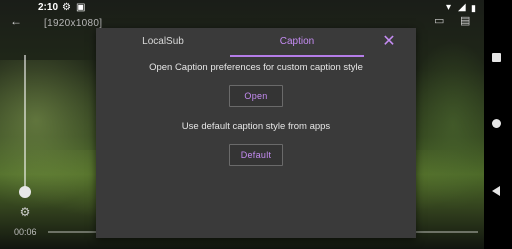 Image resolution: width=512 pixels, height=249 pixels. Describe the element at coordinates (256, 155) in the screenshot. I see `default-button: Default` at that location.